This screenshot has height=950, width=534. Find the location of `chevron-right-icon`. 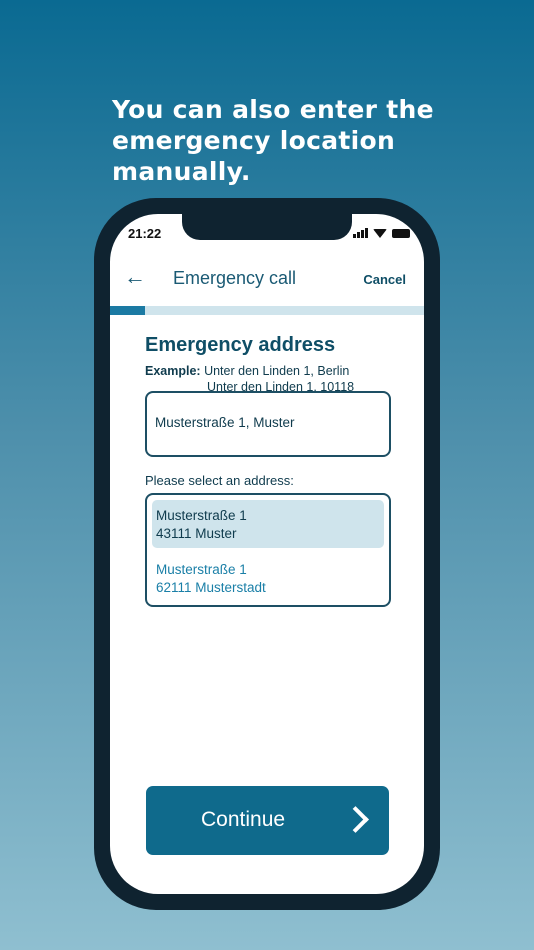

chevron-right-icon is located at coordinates (355, 819).